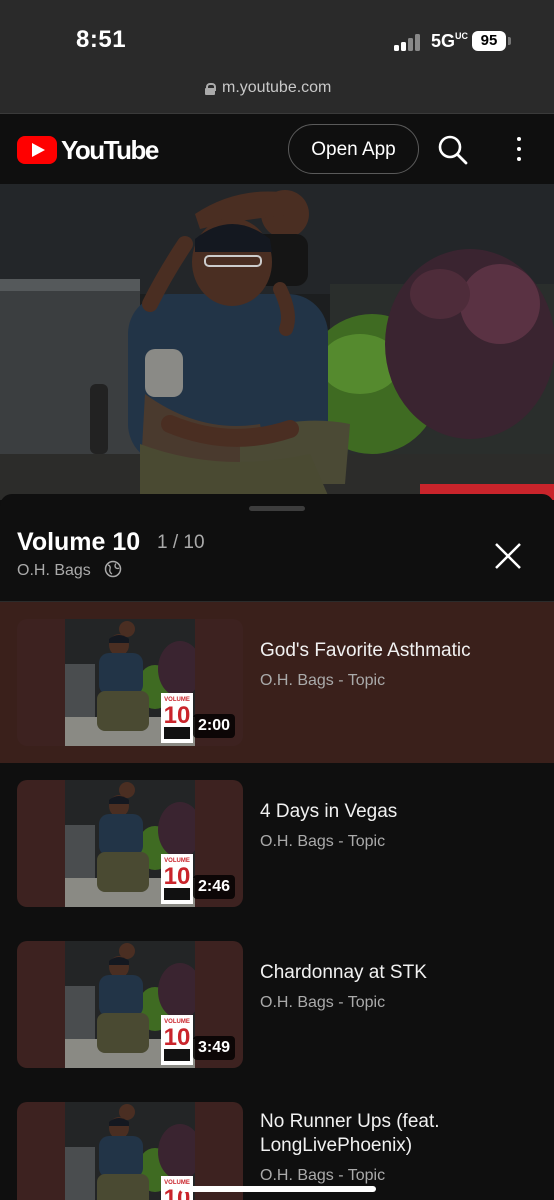  I want to click on video-title: No Runner Ups (feat. LongLivePhoenix), so click(395, 1134).